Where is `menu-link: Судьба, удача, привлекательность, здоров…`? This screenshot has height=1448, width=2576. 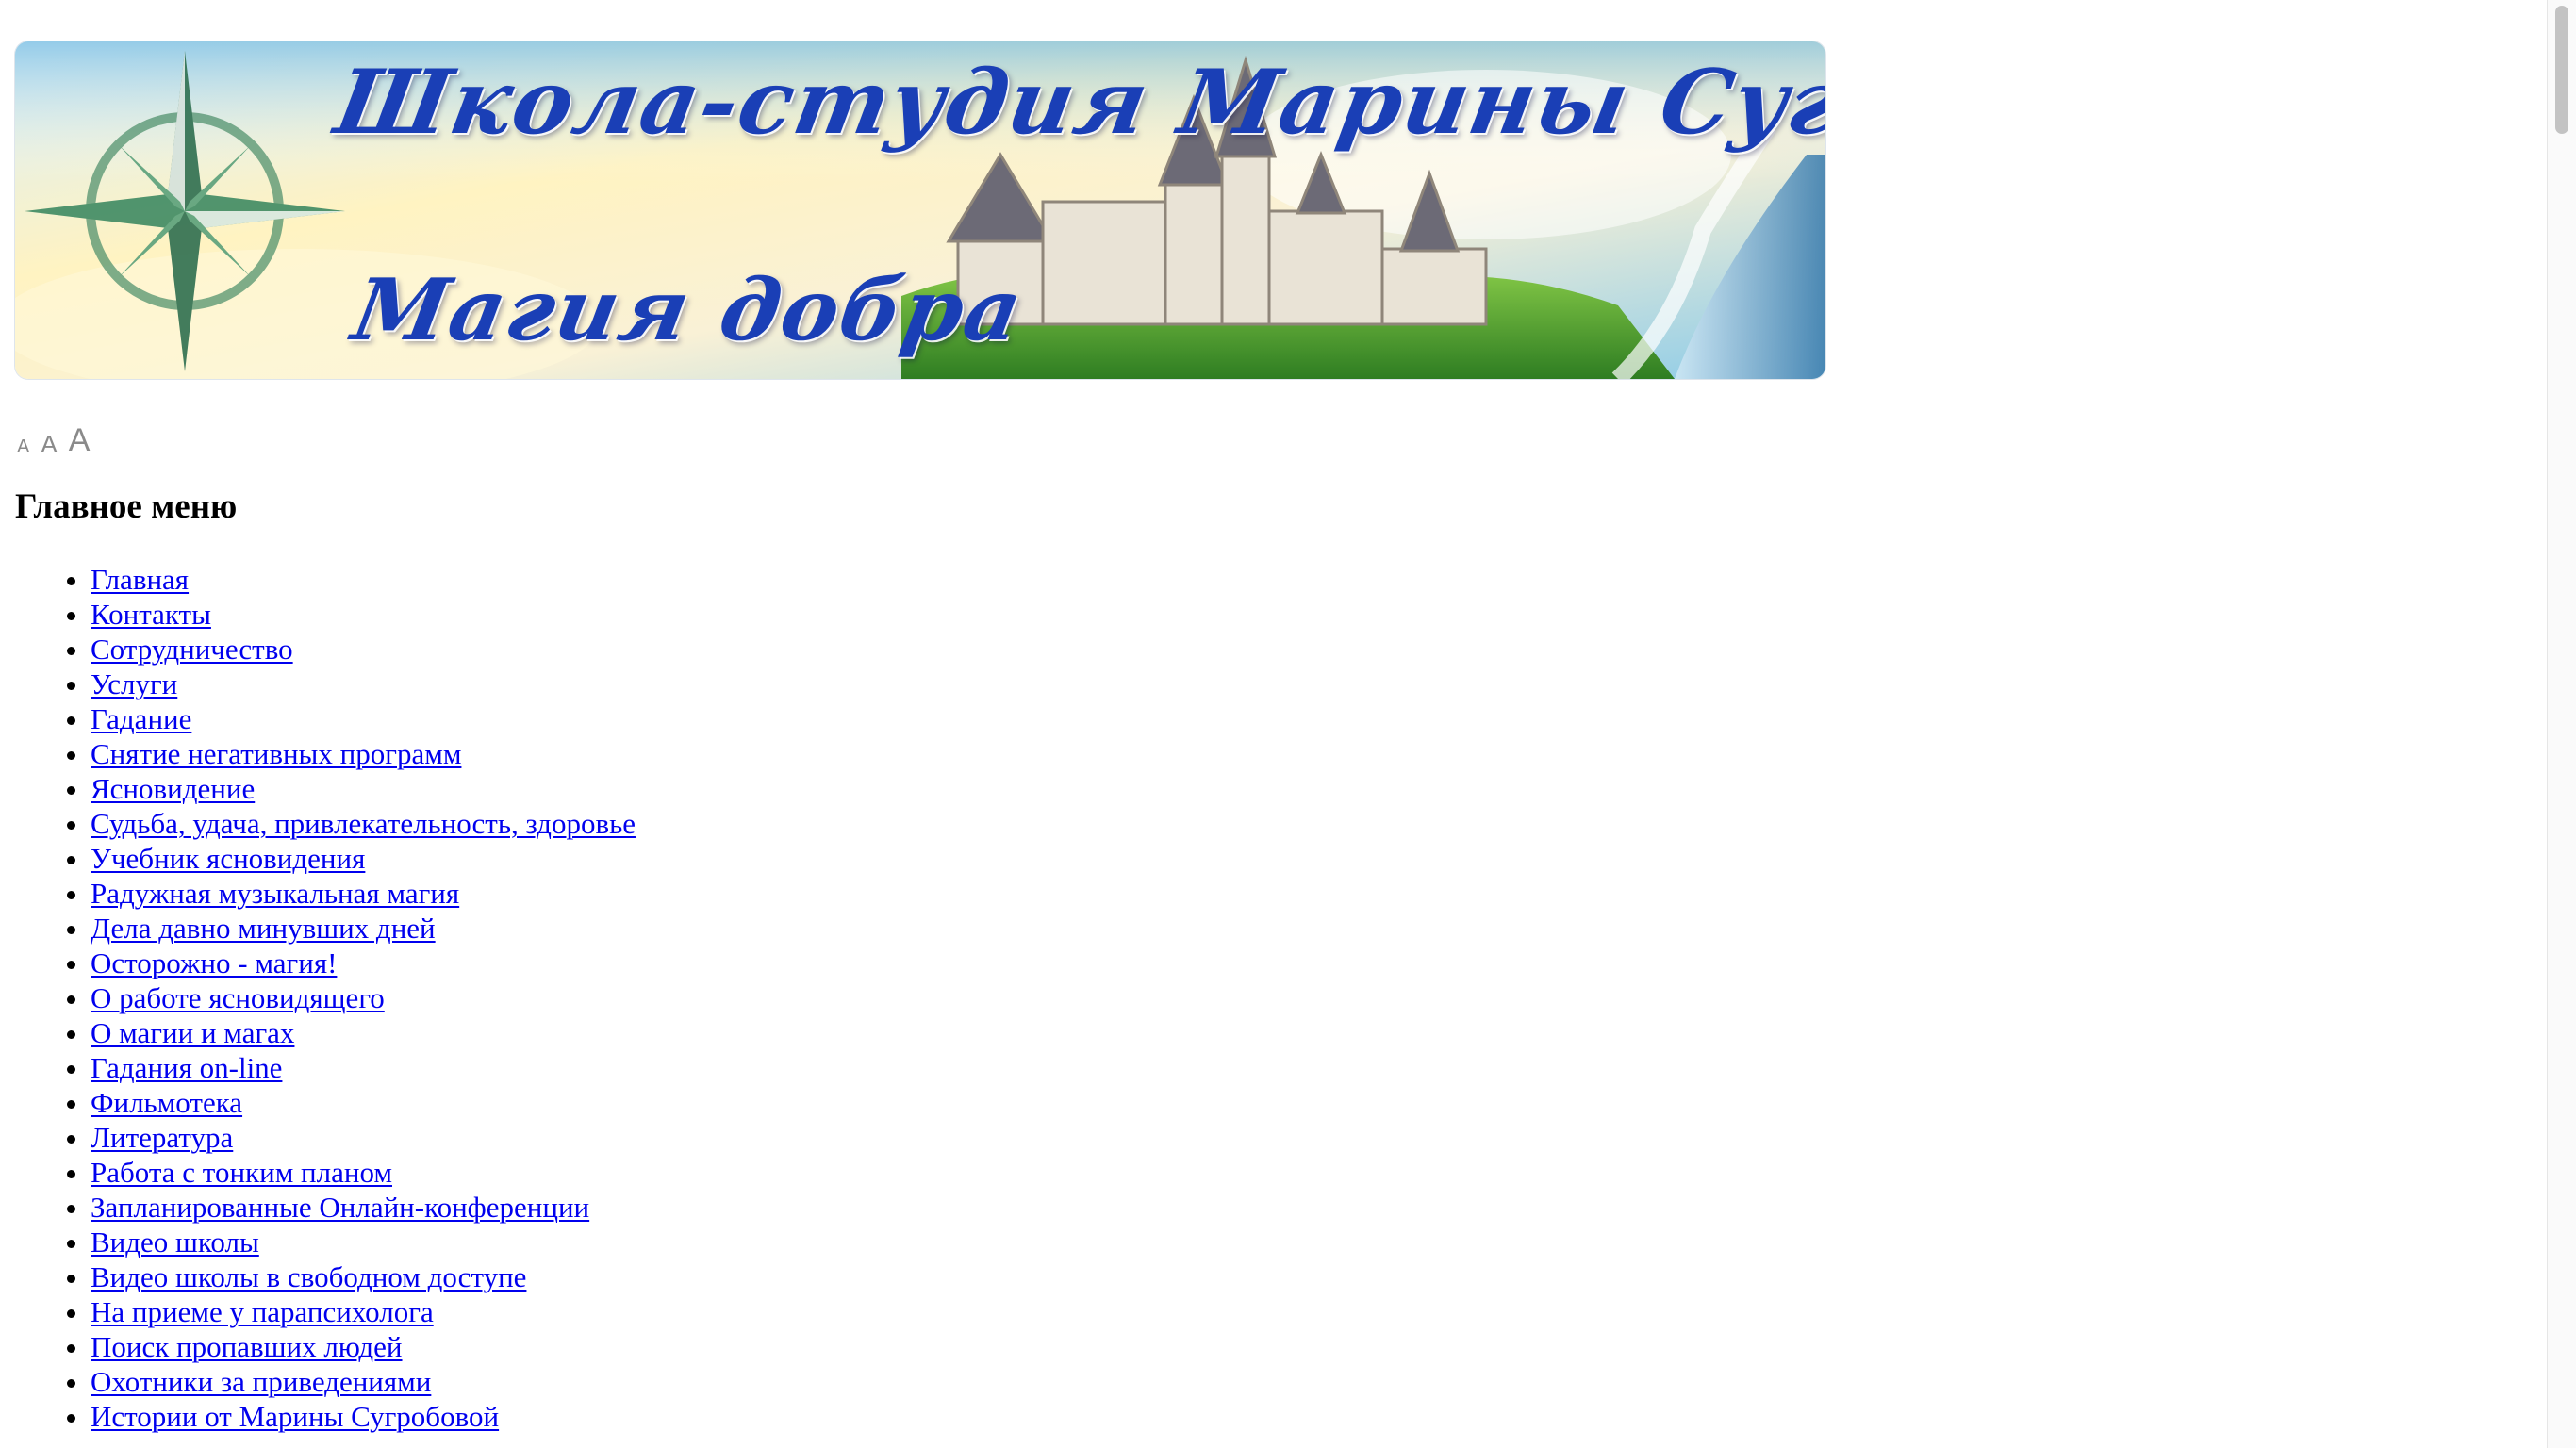 menu-link: Судьба, удача, привлекательность, здоров… is located at coordinates (363, 823).